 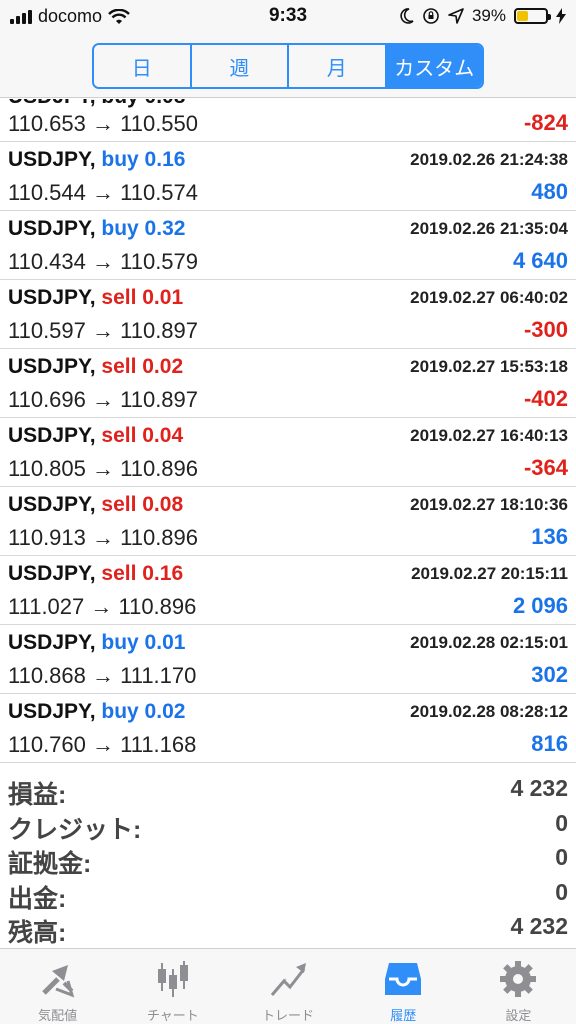 I want to click on deal-header: USDJPY, buy 0.16, so click(x=96, y=160).